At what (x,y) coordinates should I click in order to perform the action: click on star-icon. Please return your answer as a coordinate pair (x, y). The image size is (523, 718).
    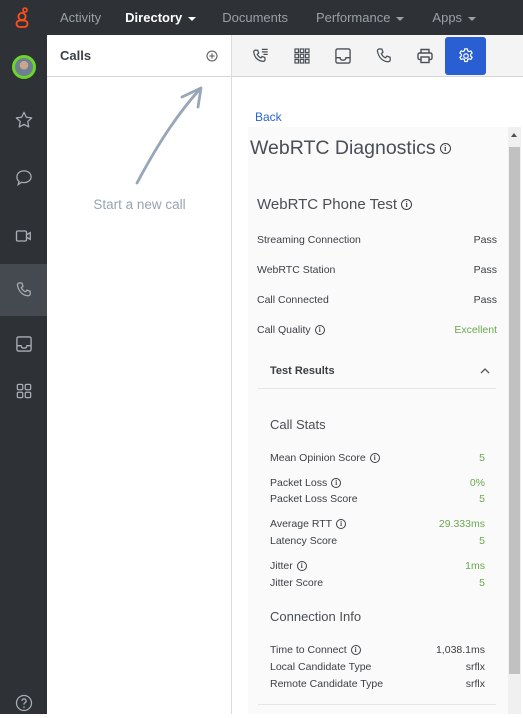
    Looking at the image, I should click on (23, 119).